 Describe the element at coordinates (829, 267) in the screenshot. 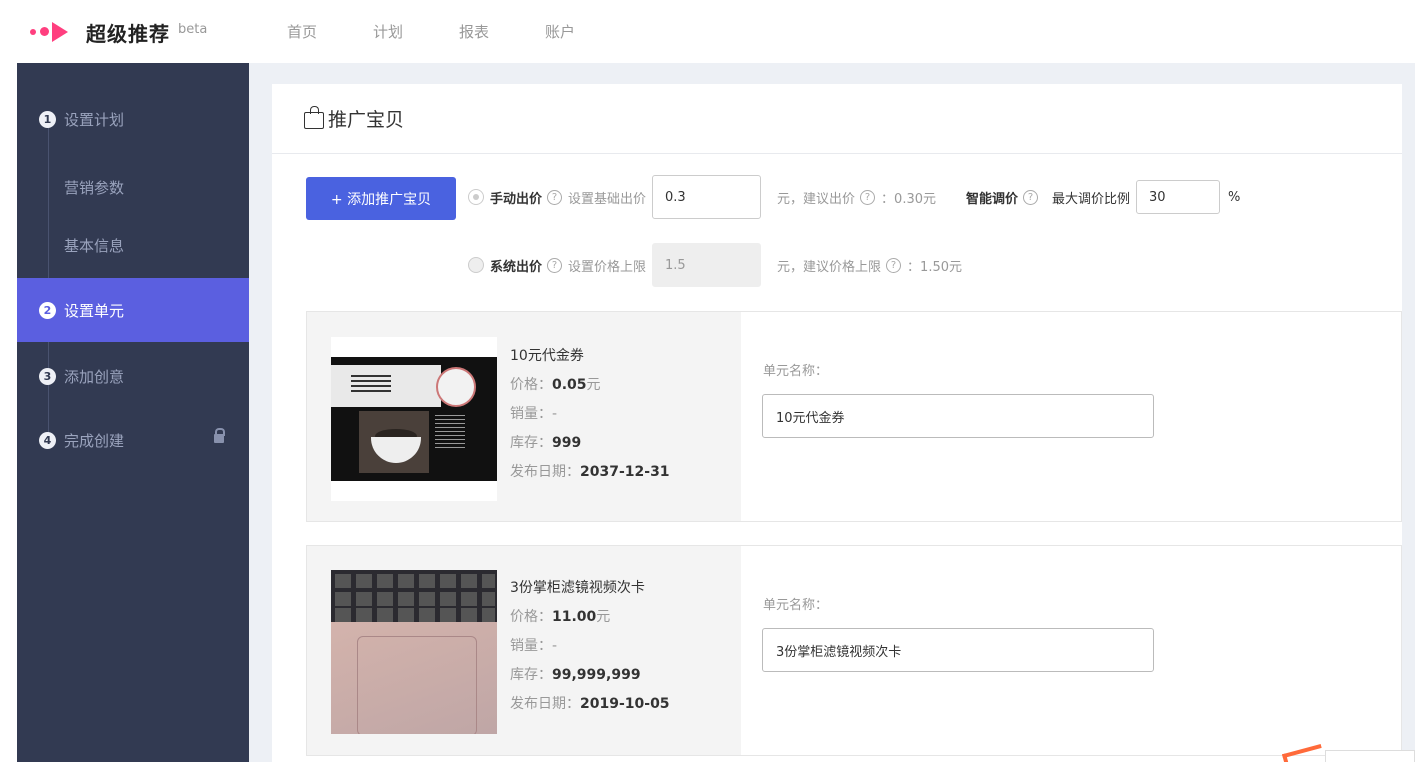

I see `suggest-cap-label: 元，建议价格上限` at that location.